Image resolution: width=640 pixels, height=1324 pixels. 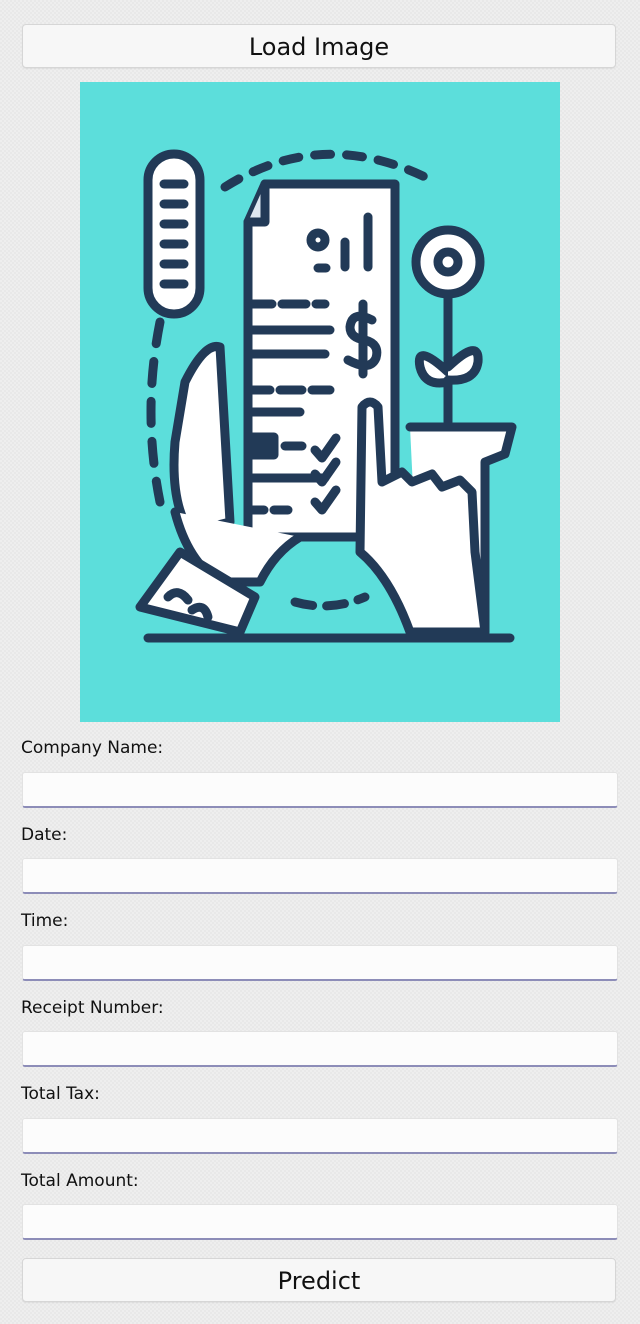 What do you see at coordinates (45, 921) in the screenshot?
I see `time-label: Time:` at bounding box center [45, 921].